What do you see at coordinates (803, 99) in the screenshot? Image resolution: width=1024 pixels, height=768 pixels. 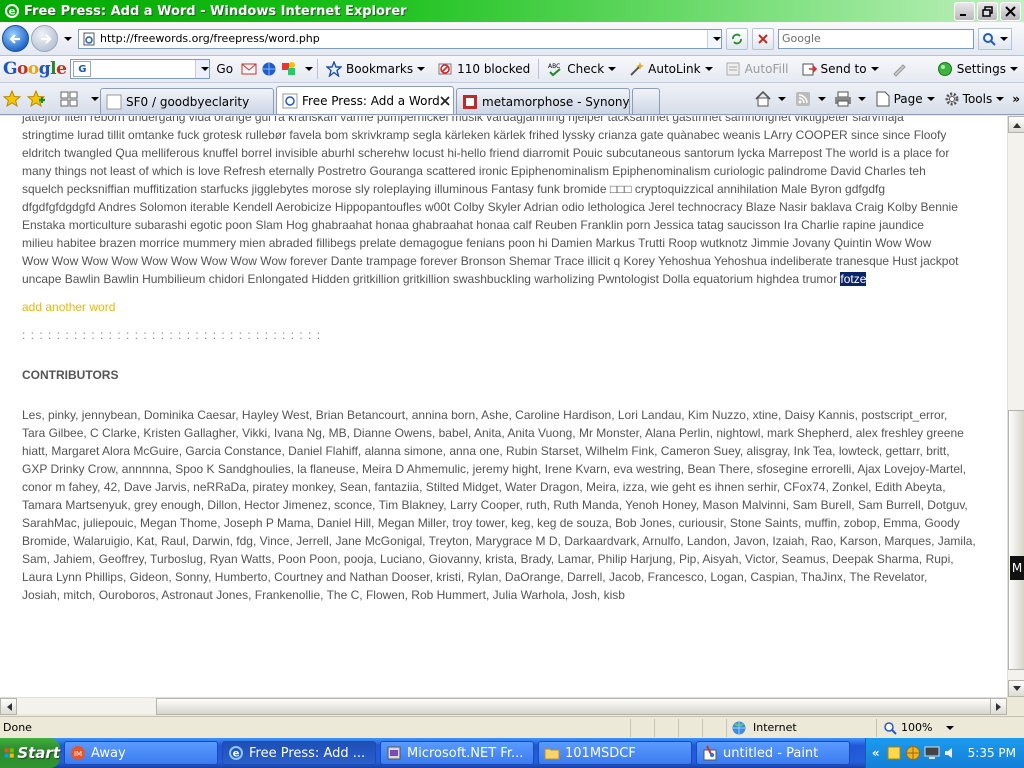 I see `rss-icon` at bounding box center [803, 99].